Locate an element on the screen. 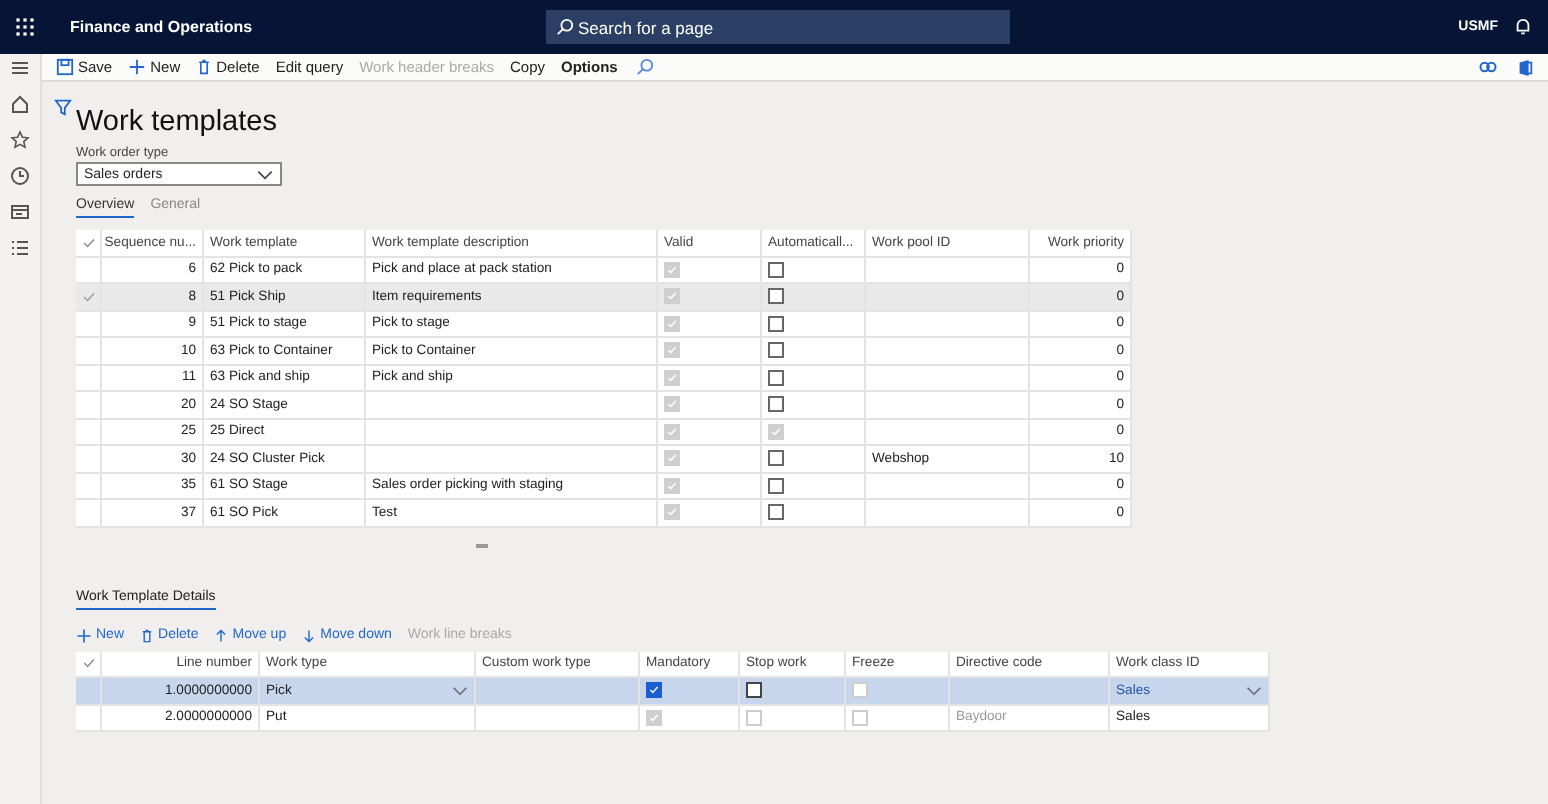 Image resolution: width=1548 pixels, height=804 pixels. search-icon is located at coordinates (644, 67).